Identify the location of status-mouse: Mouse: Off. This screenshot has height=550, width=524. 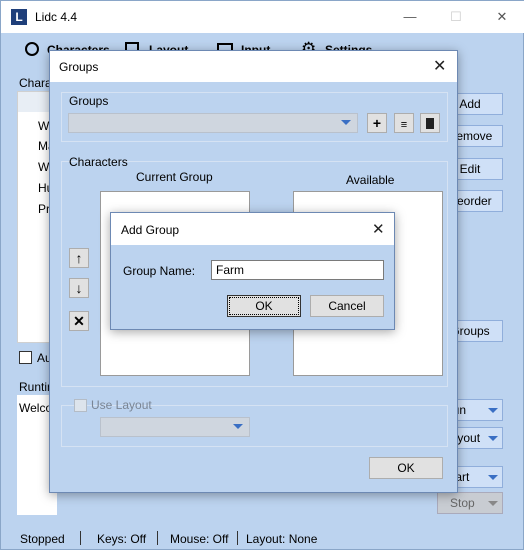
(199, 539).